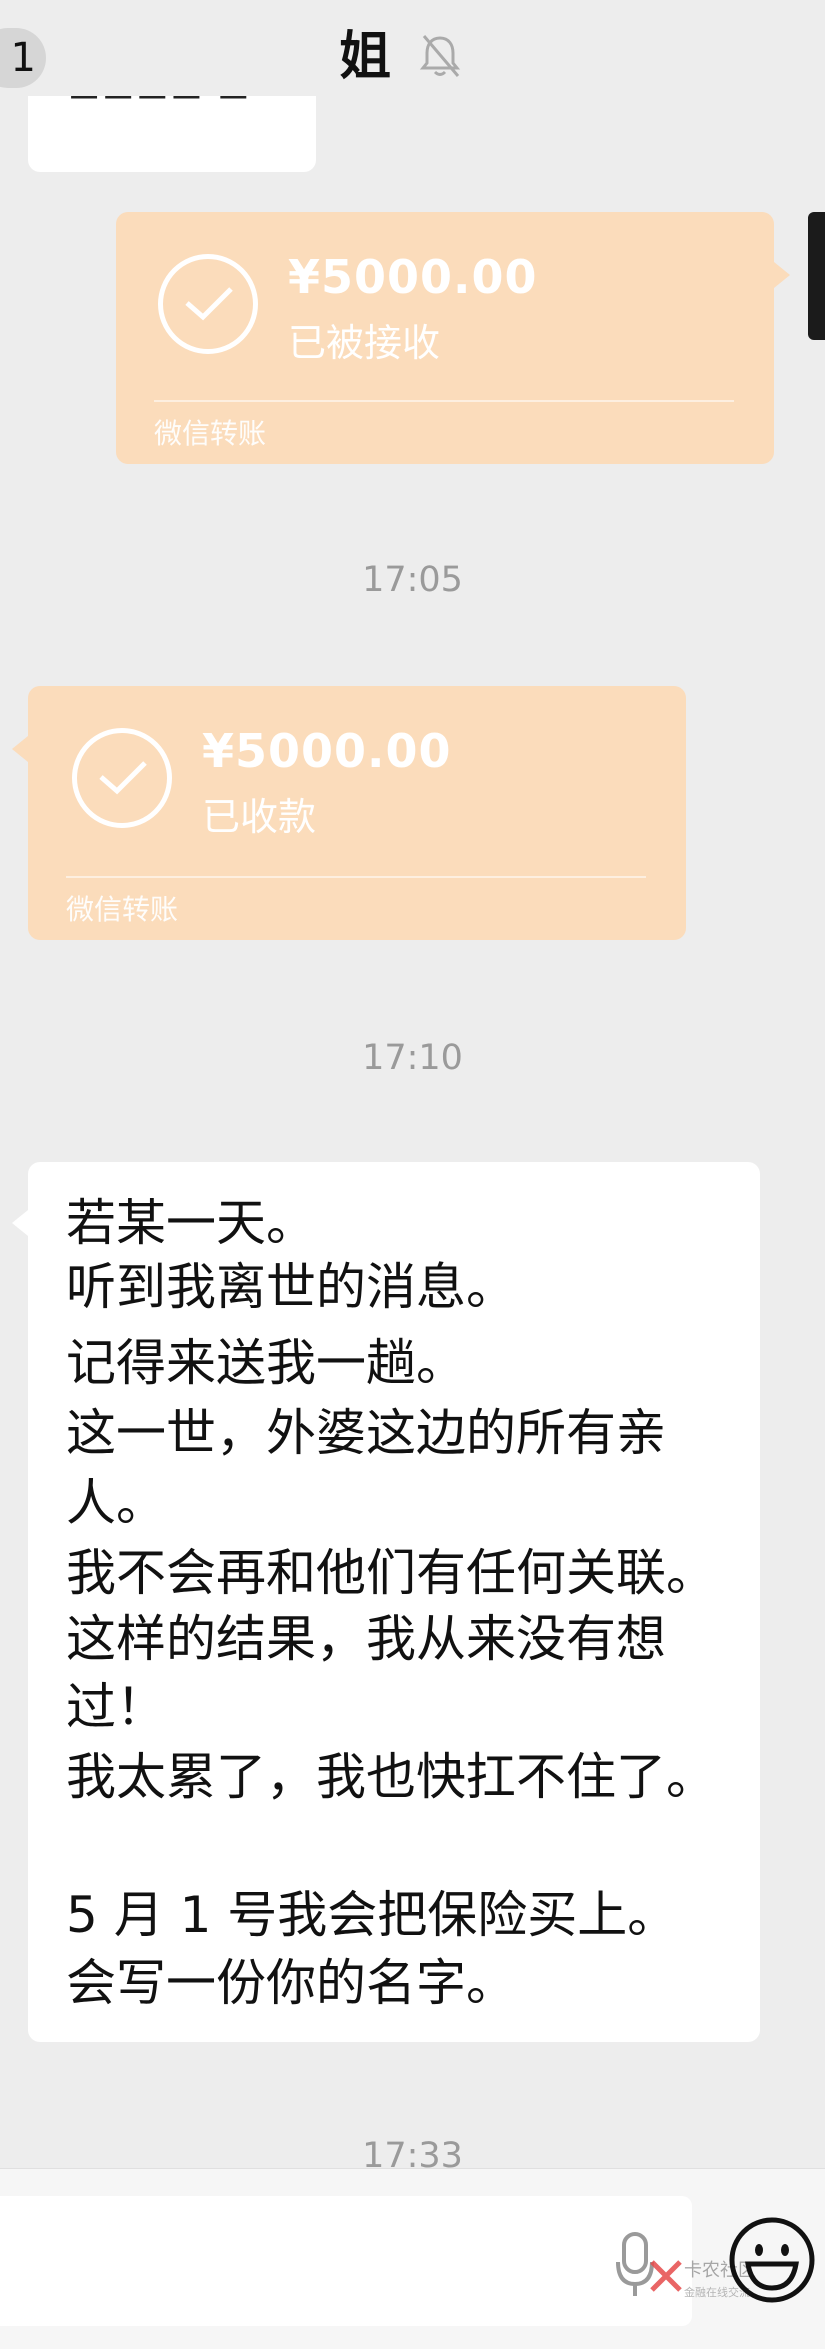 The image size is (825, 2349). Describe the element at coordinates (357, 813) in the screenshot. I see `transfer-card-received: ¥5000.00 已收款 微信转账` at that location.